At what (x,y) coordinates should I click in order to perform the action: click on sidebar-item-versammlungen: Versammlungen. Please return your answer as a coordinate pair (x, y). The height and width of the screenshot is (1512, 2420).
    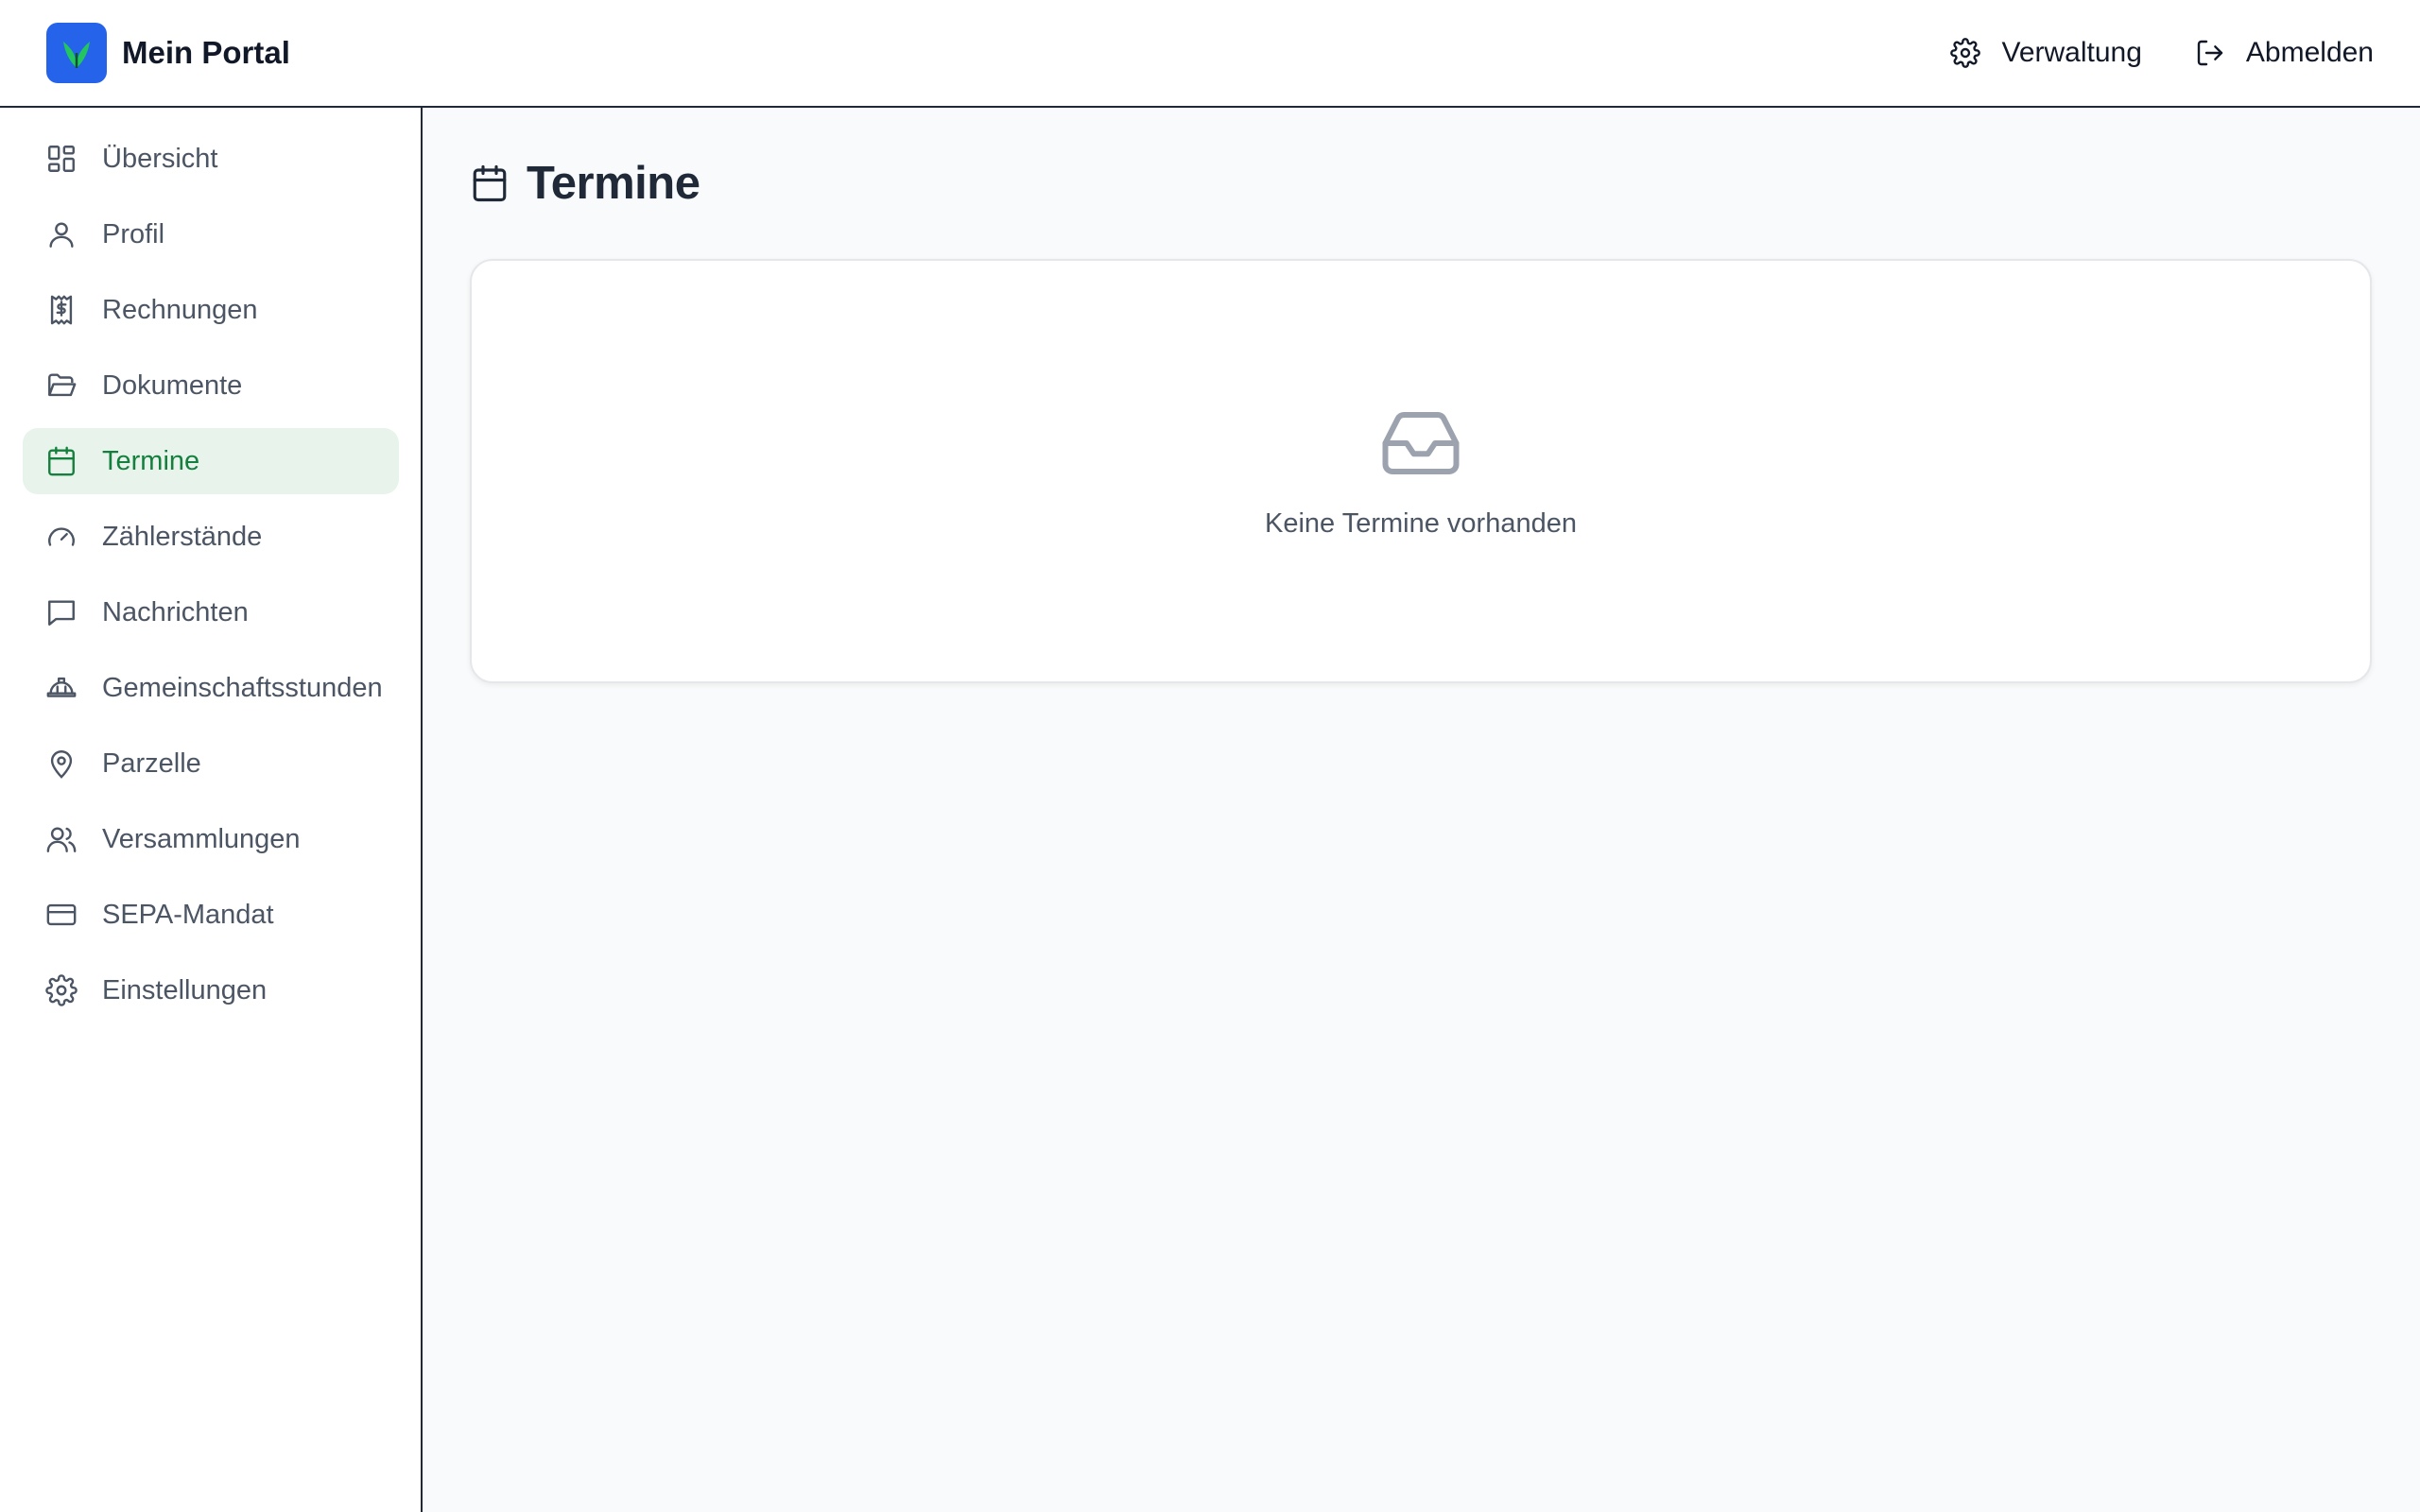
    Looking at the image, I should click on (211, 839).